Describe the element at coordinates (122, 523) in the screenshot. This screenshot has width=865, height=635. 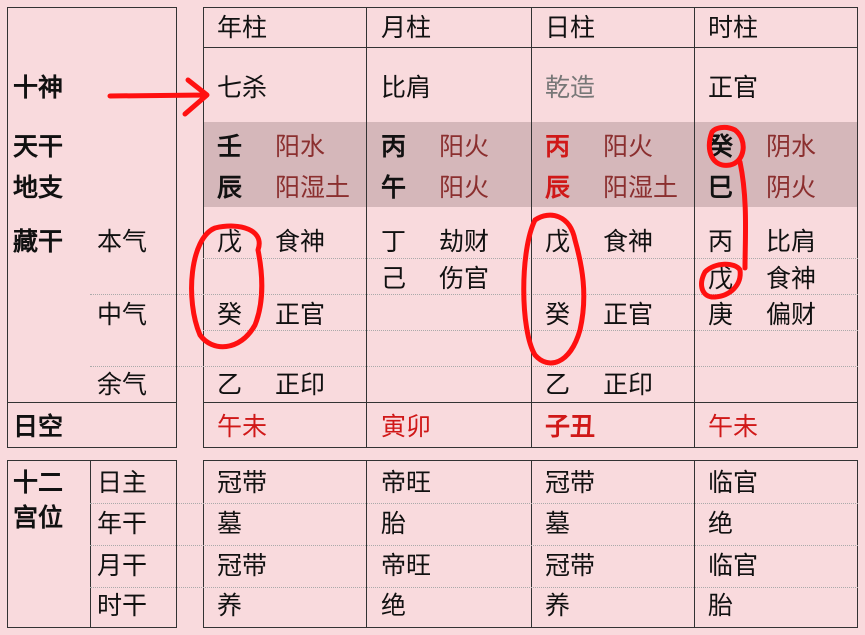
I see `palace-row-label: 年干` at that location.